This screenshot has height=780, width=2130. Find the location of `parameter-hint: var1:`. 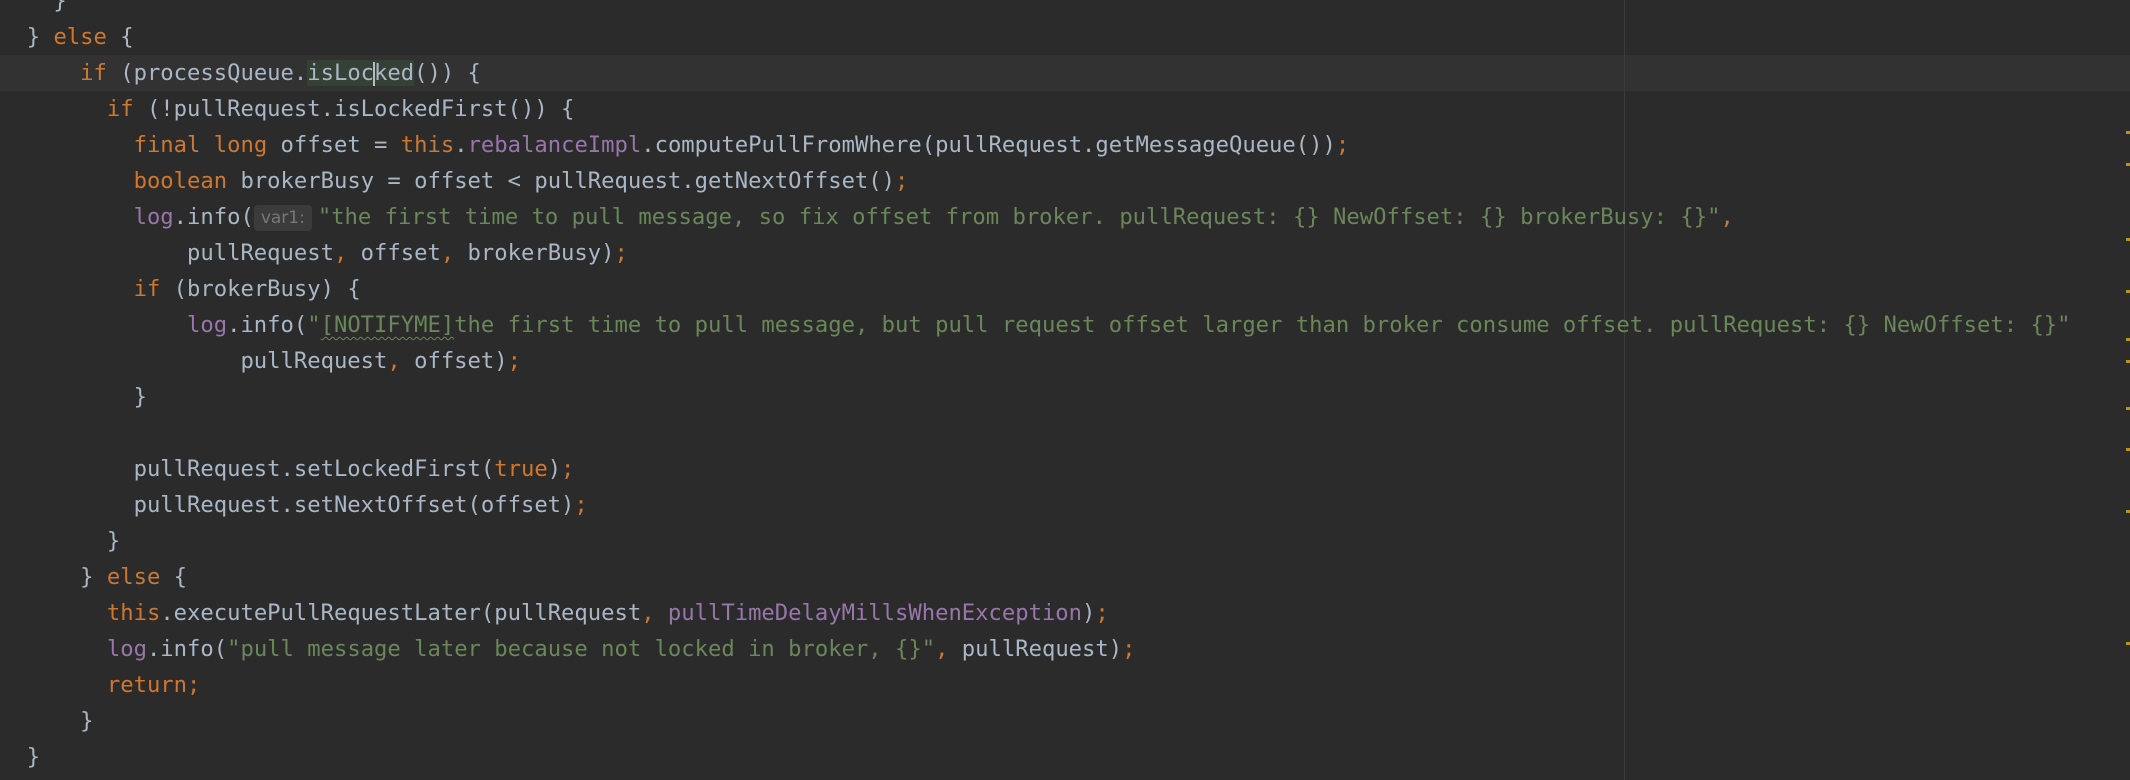

parameter-hint: var1: is located at coordinates (282, 218).